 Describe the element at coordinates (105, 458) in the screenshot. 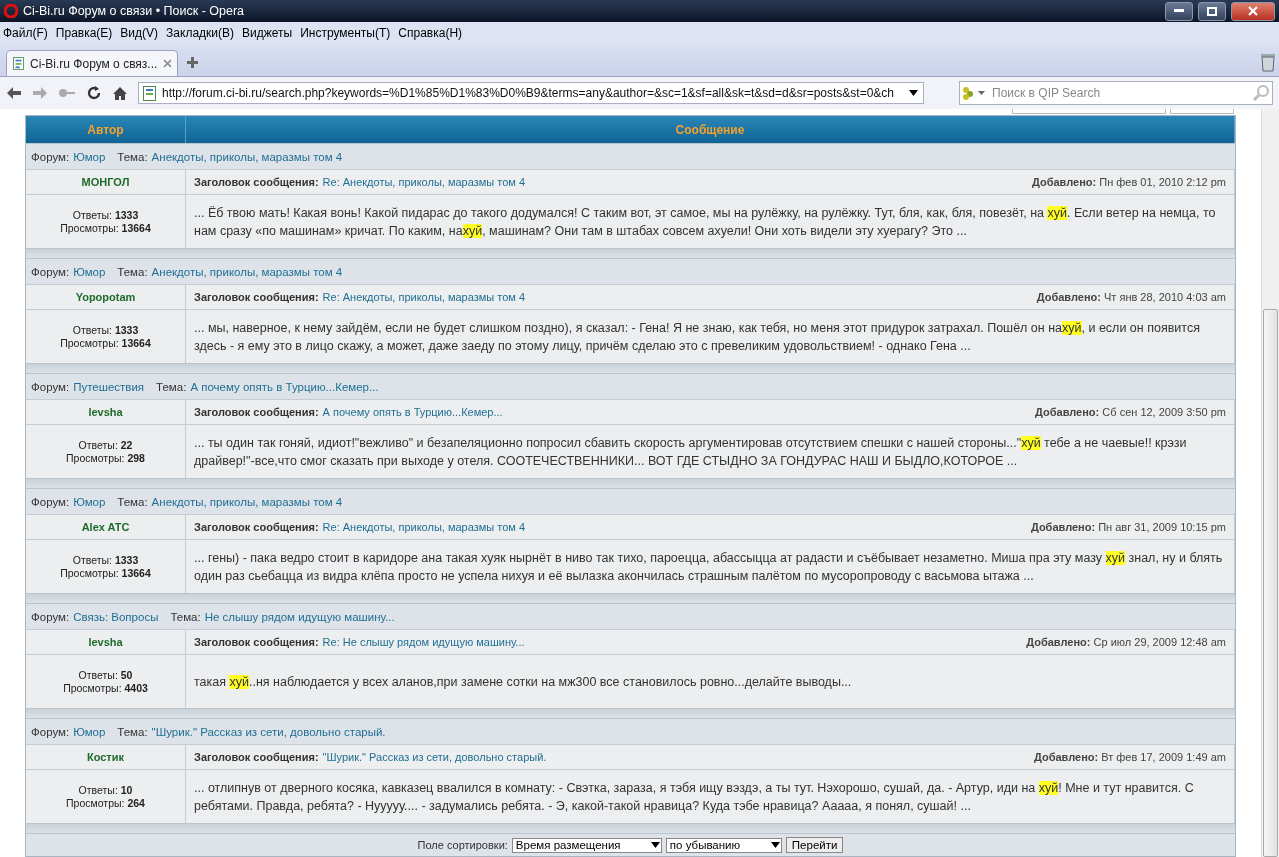

I see `views-count: Просмотры: 298` at that location.